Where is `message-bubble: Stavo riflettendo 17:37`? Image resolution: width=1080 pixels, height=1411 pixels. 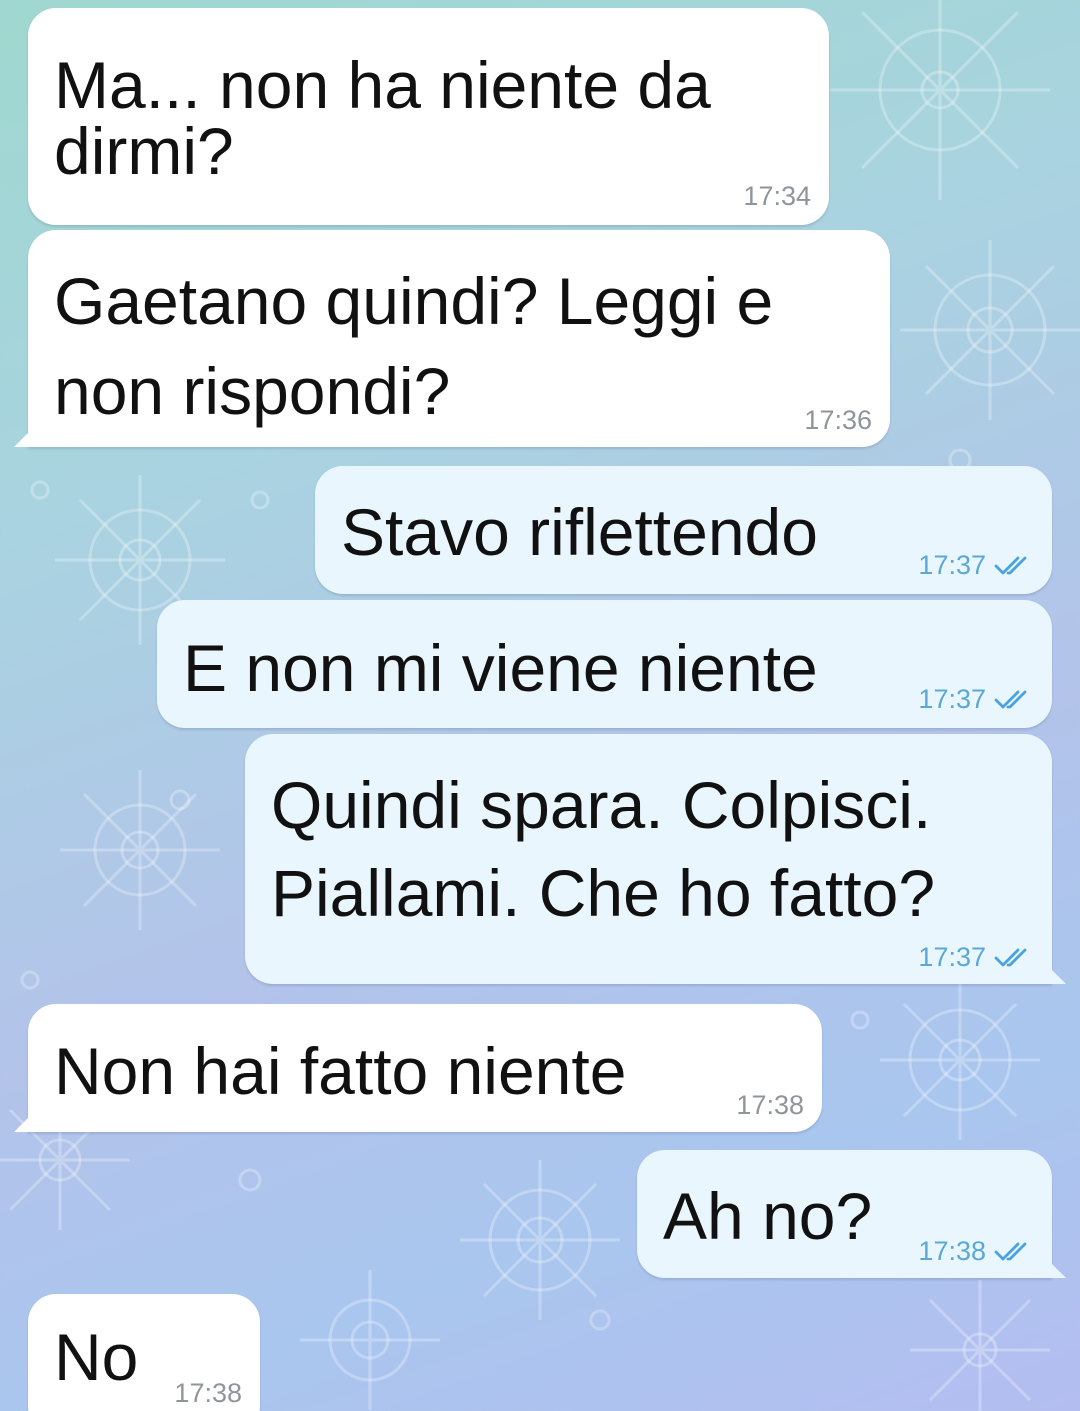 message-bubble: Stavo riflettendo 17:37 is located at coordinates (683, 530).